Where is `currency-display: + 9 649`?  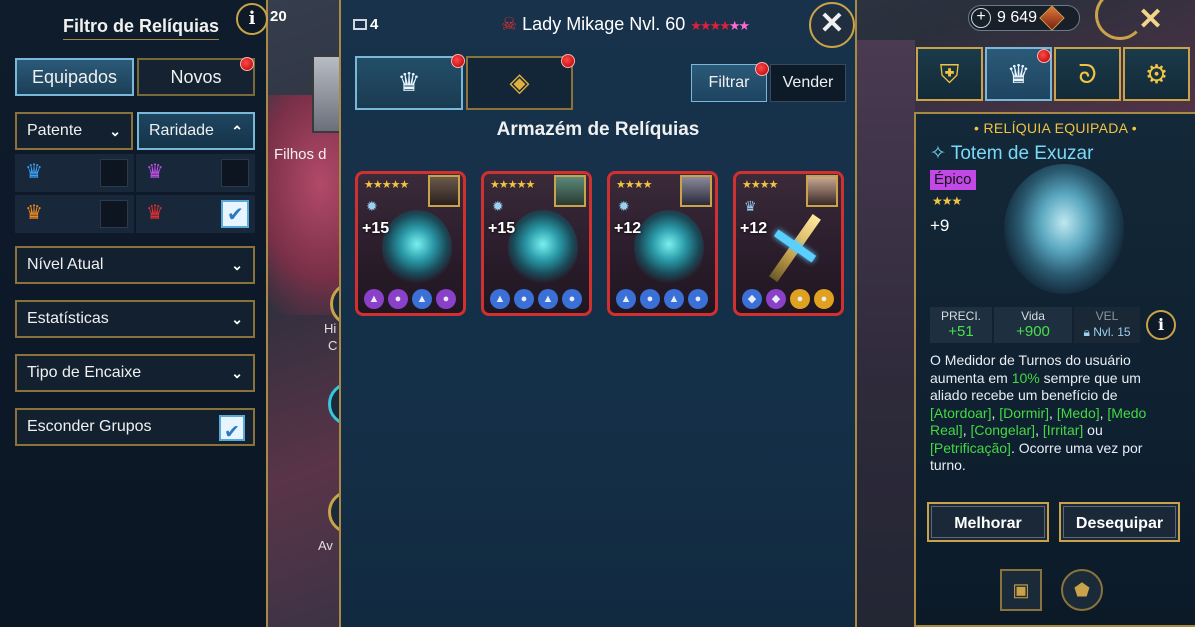 currency-display: + 9 649 is located at coordinates (1024, 18).